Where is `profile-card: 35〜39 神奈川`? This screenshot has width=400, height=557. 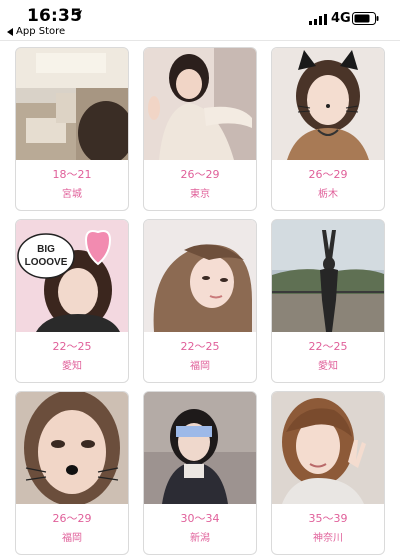
profile-card: 35〜39 神奈川 is located at coordinates (328, 473).